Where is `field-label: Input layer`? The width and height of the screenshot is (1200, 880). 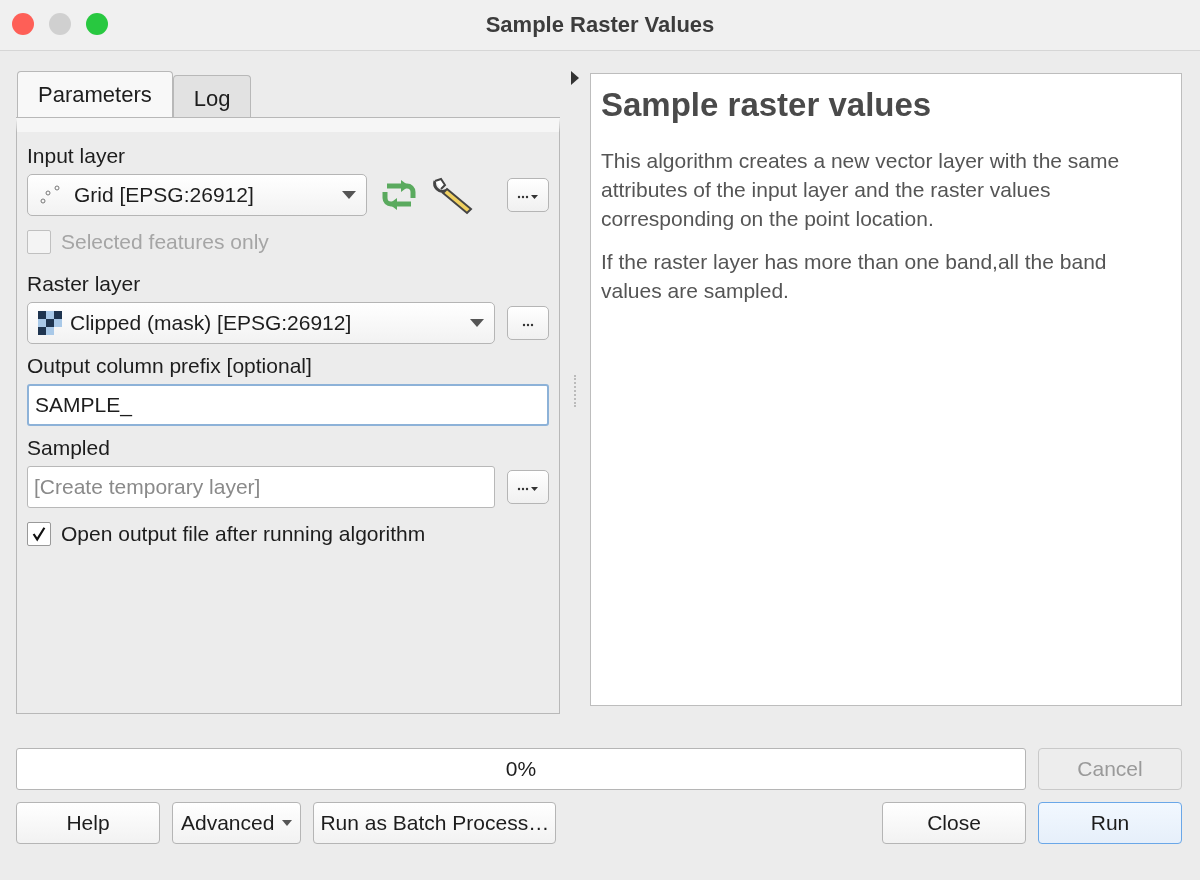 field-label: Input layer is located at coordinates (76, 156).